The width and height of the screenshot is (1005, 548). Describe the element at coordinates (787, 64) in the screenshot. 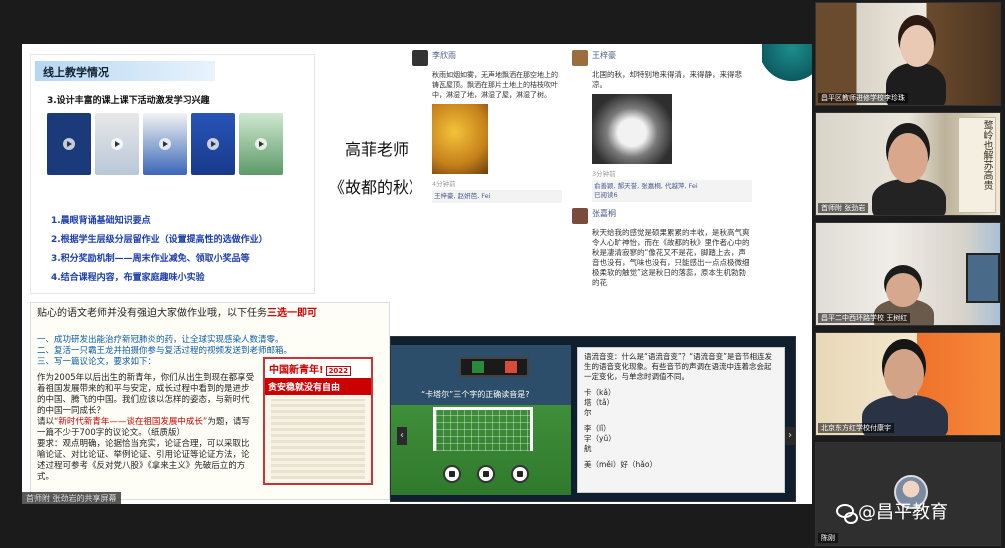

I see `decorative-corner` at that location.